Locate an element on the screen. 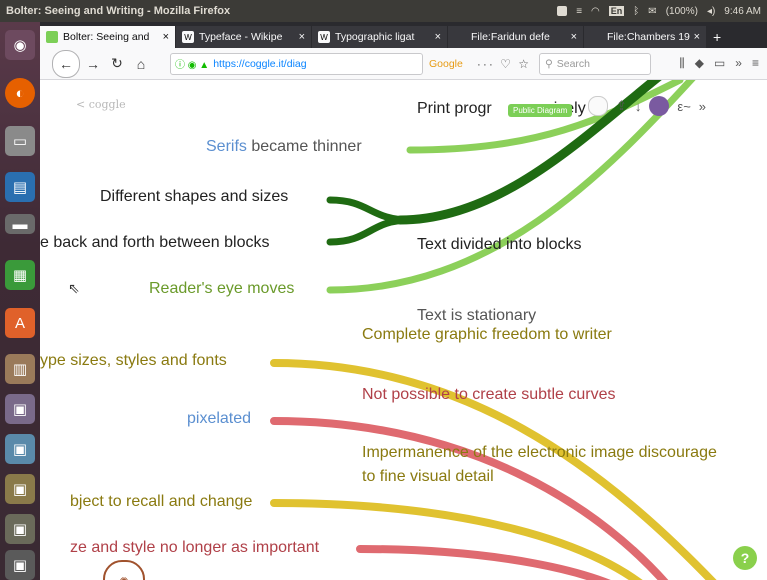 The width and height of the screenshot is (767, 580). tab-label: Bolter: Seeing and is located at coordinates (106, 37).